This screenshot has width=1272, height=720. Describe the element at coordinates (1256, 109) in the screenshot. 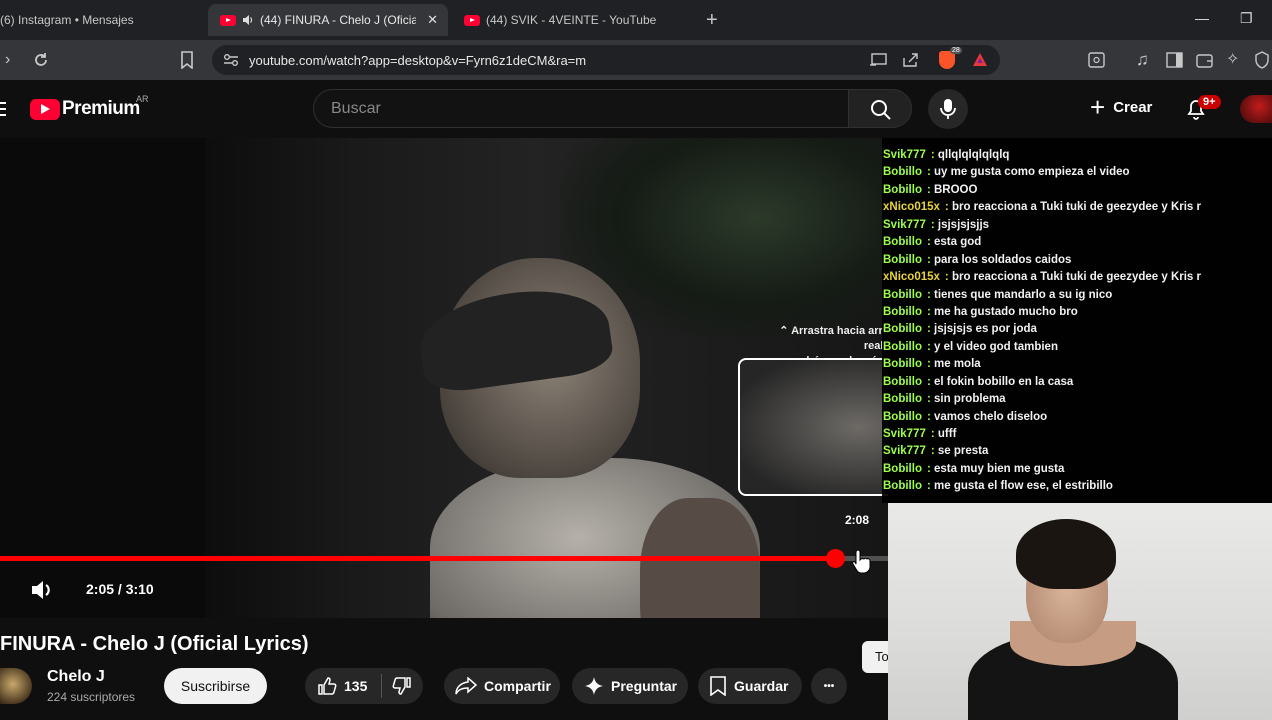

I see `account-avatar` at that location.